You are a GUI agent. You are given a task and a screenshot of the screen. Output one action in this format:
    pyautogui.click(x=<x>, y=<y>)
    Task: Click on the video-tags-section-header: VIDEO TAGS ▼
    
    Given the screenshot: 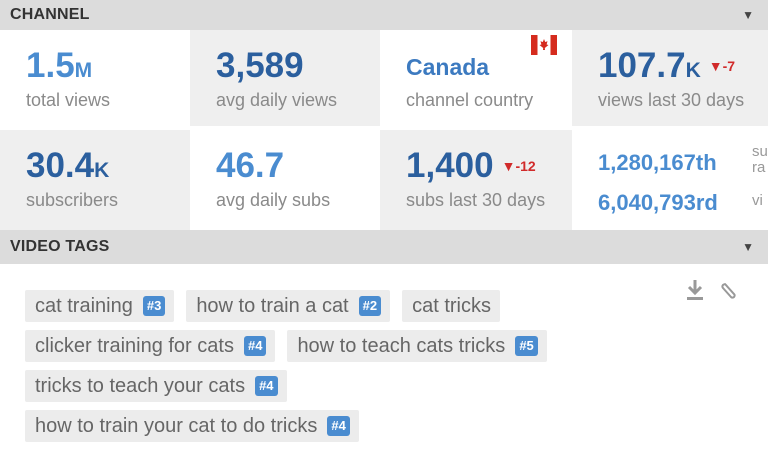 What is the action you would take?
    pyautogui.click(x=384, y=247)
    